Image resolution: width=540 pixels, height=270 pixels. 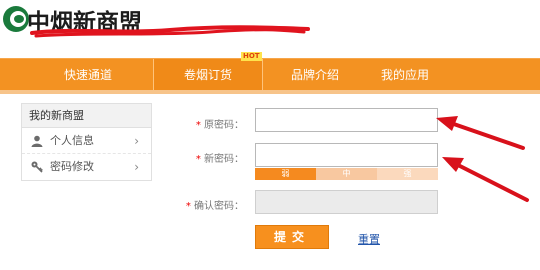 What do you see at coordinates (292, 237) in the screenshot?
I see `submit-button: 提交` at bounding box center [292, 237].